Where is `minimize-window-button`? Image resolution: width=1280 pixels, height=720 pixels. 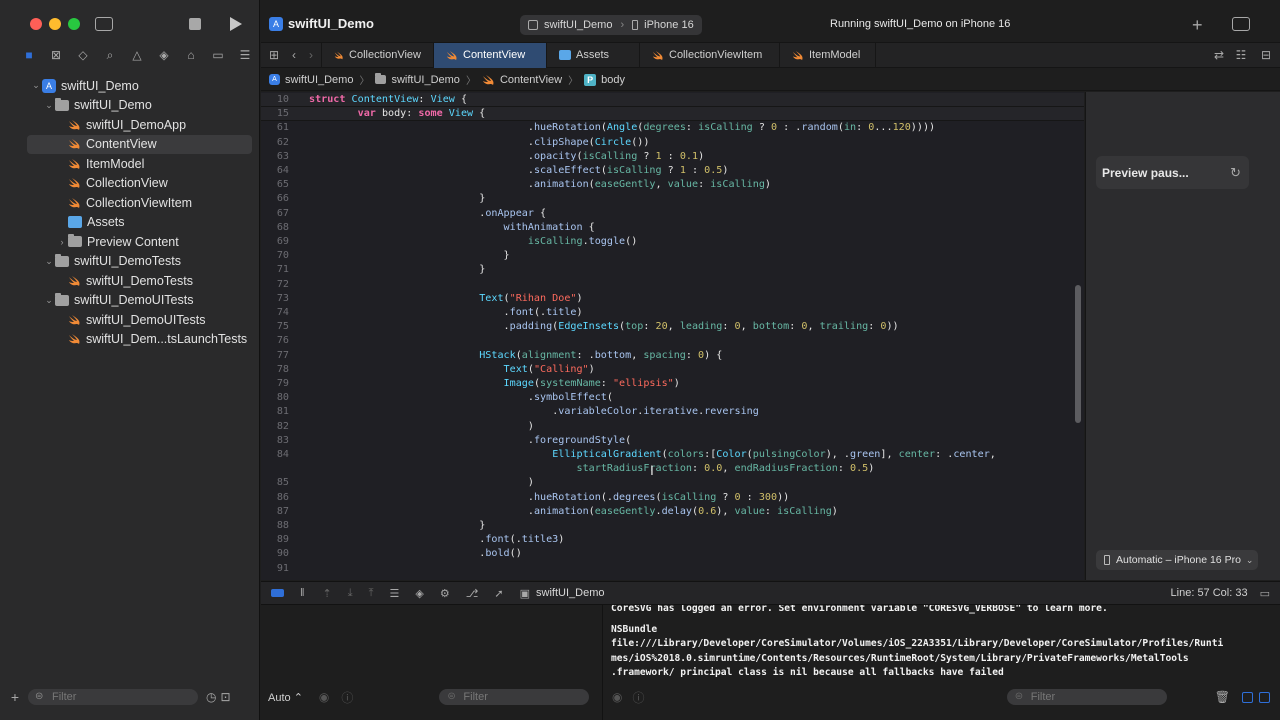 minimize-window-button is located at coordinates (55, 24).